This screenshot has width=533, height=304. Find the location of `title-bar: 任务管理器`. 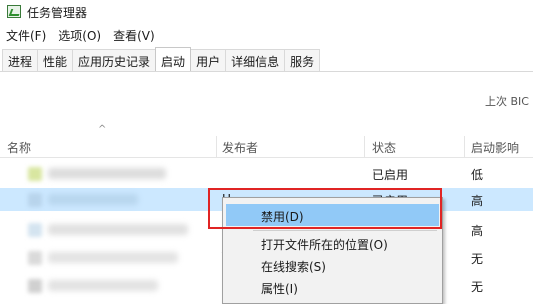

title-bar: 任务管理器 is located at coordinates (266, 12).